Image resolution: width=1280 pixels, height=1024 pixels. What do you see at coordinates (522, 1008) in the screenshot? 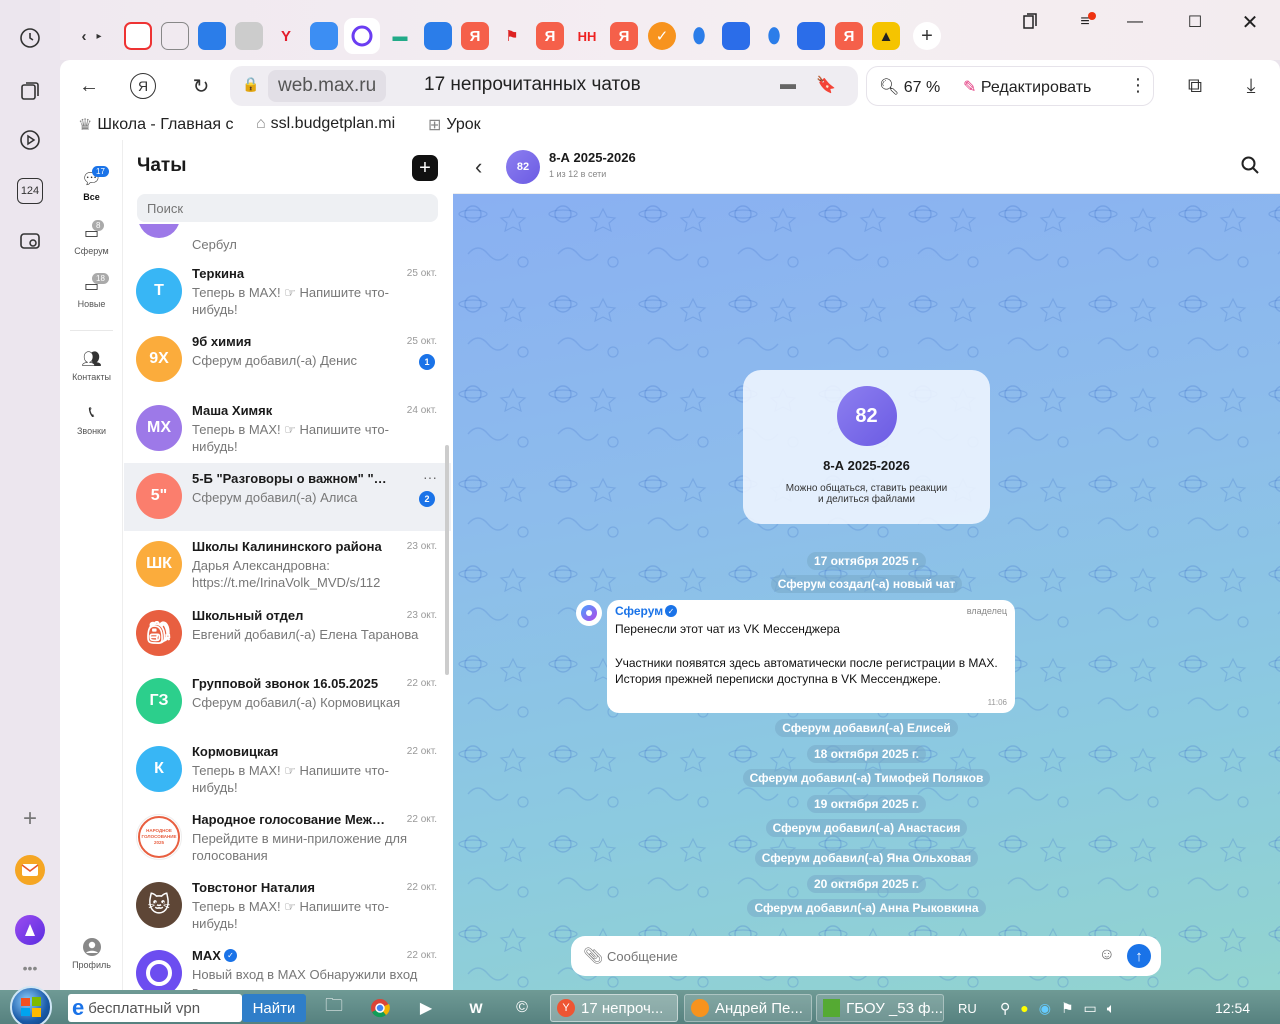
I see `app-c-icon: ©` at bounding box center [522, 1008].